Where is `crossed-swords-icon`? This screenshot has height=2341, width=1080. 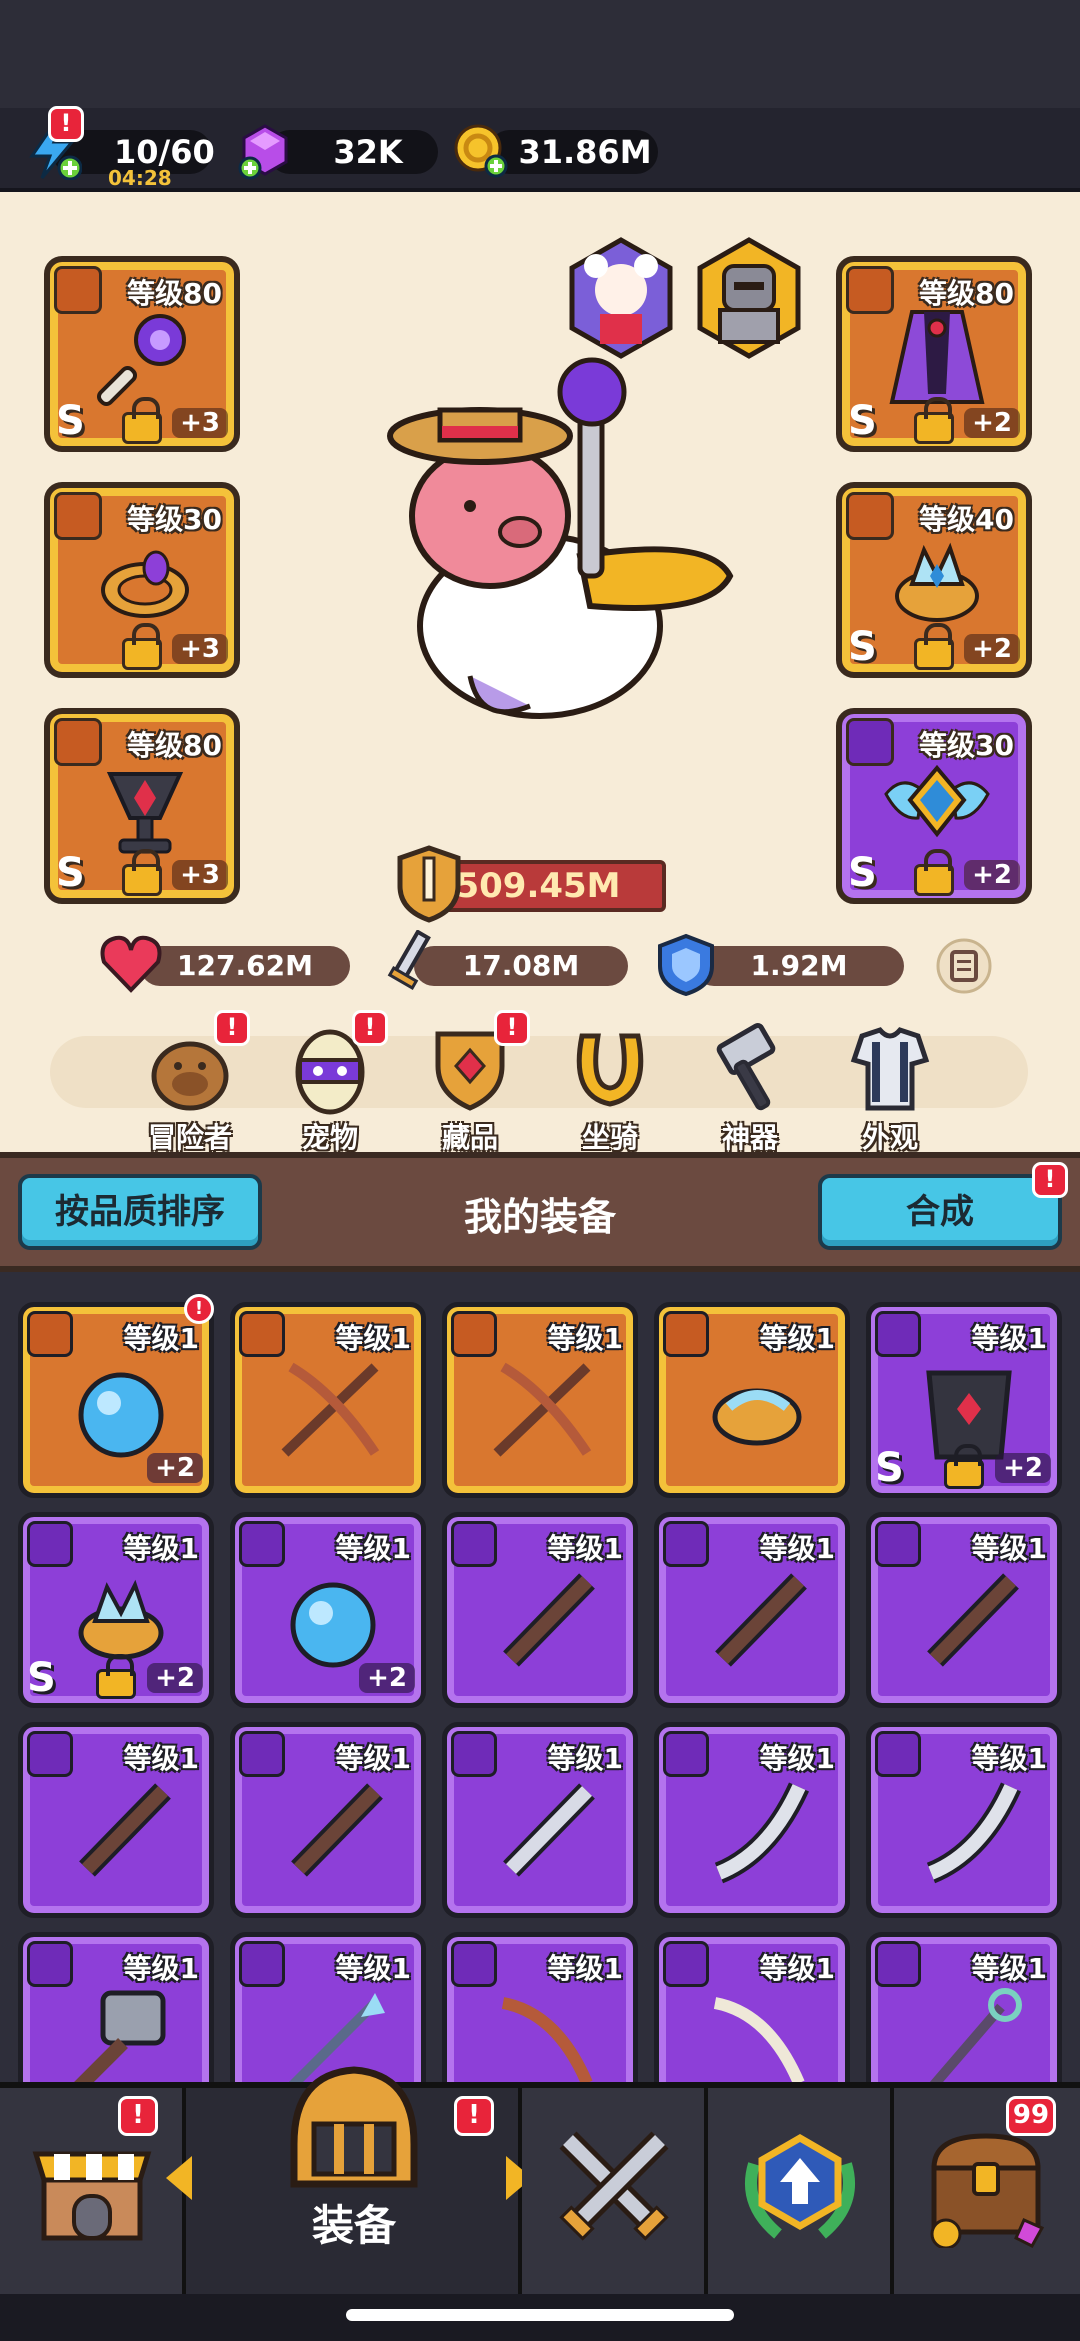 crossed-swords-icon is located at coordinates (614, 2186).